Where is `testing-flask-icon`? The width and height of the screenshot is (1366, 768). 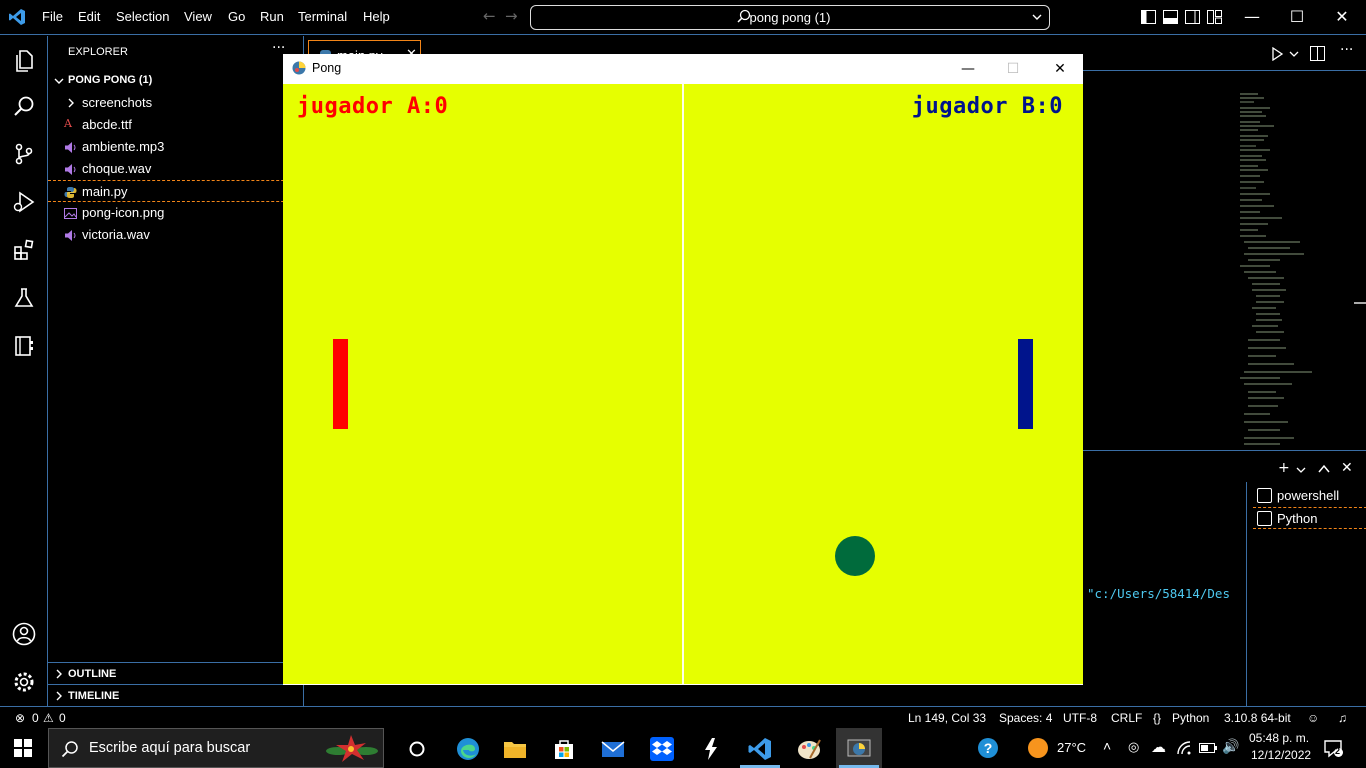
testing-flask-icon is located at coordinates (24, 298).